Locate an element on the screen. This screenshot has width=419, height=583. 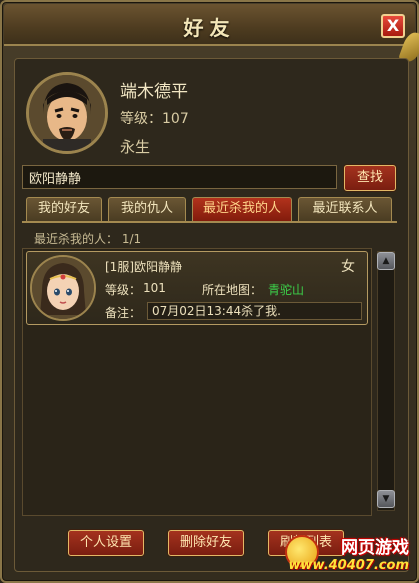
entry-map-label: 所在地图： is located at coordinates (232, 290).